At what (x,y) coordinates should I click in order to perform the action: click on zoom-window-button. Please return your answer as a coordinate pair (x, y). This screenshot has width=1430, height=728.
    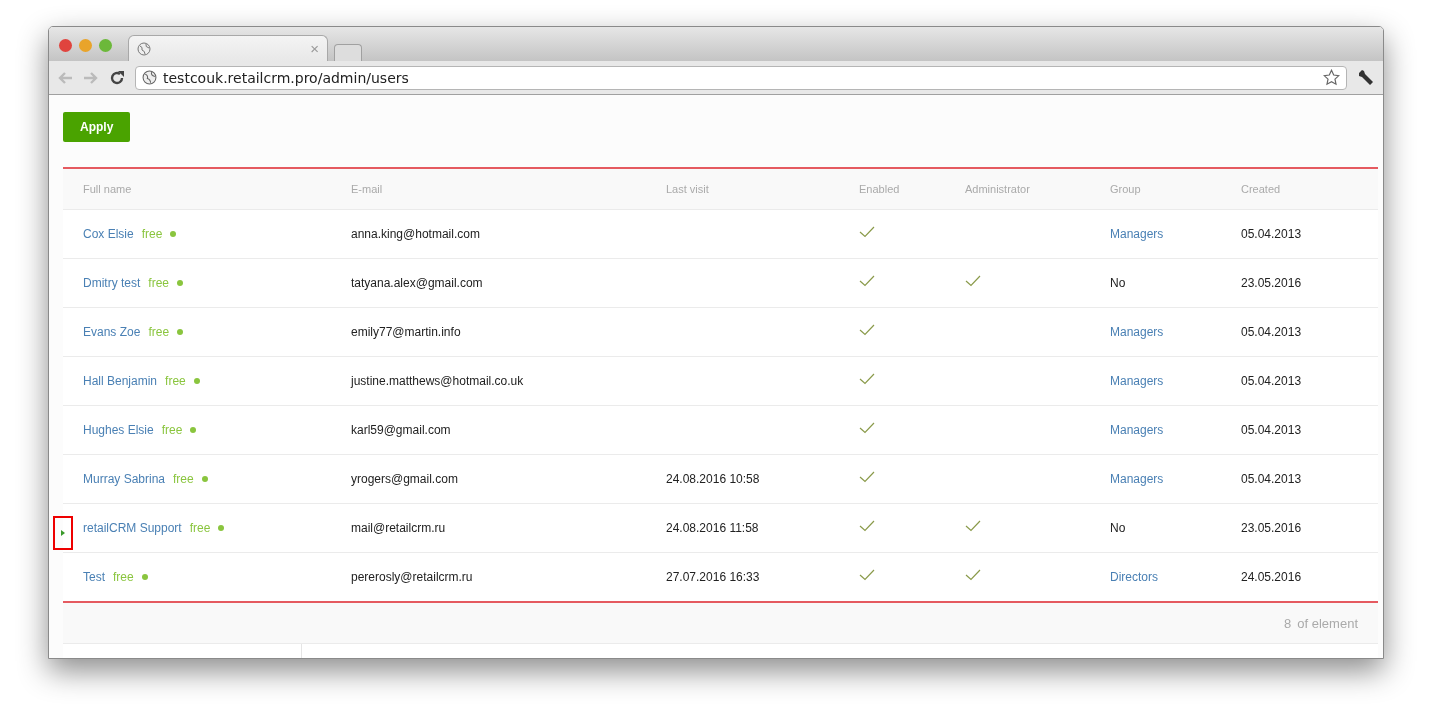
    Looking at the image, I should click on (105, 45).